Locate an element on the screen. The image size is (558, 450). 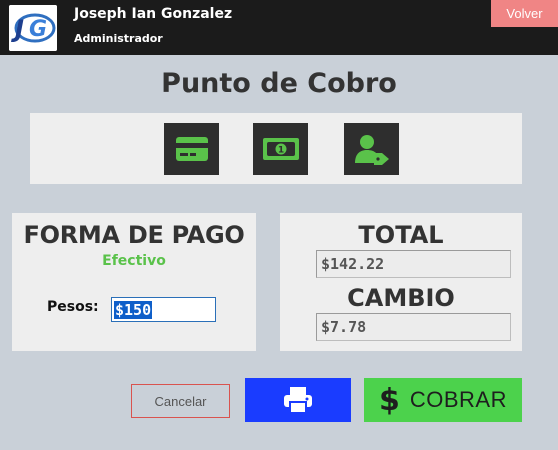
dollar-icon: $ is located at coordinates (389, 400).